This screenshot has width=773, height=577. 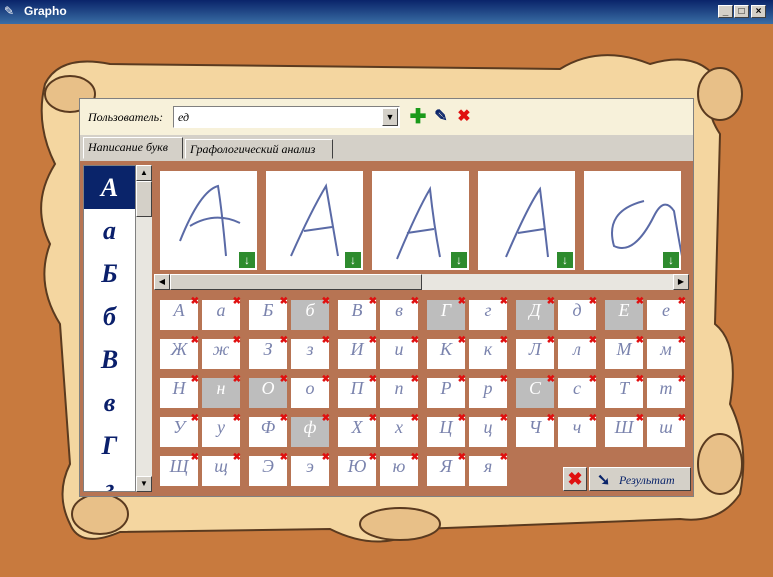 I want to click on letter-list: АаБбВвГг, so click(x=109, y=328).